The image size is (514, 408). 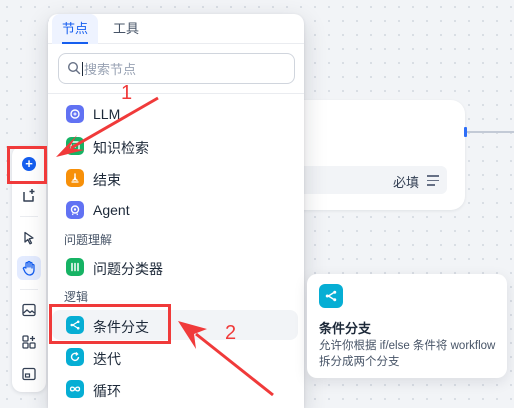 What do you see at coordinates (490, 132) in the screenshot?
I see `node-edge` at bounding box center [490, 132].